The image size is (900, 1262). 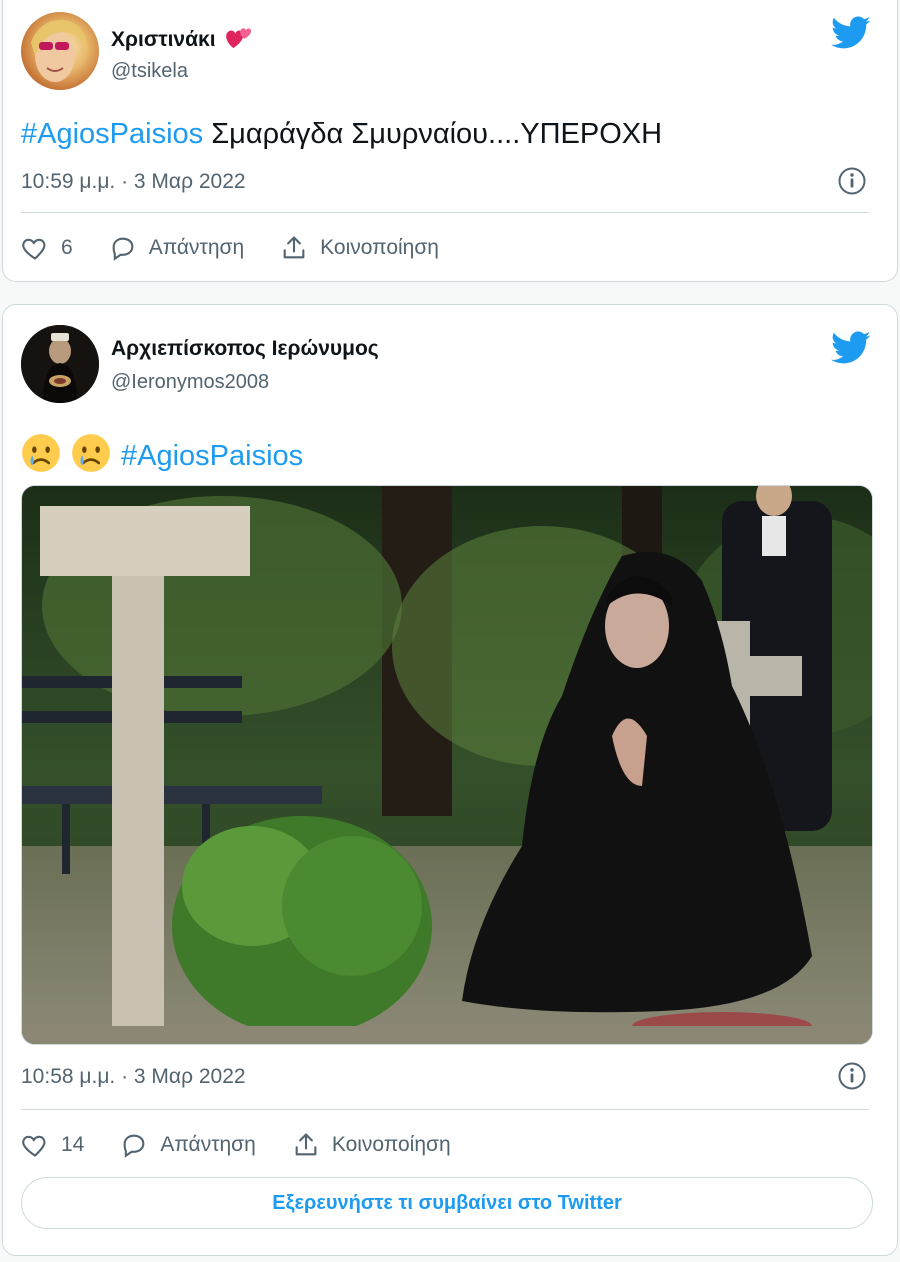 I want to click on tweet-timestamp: 10:58 μ.μ. · 3 Μαρ 2022, so click(x=133, y=1077).